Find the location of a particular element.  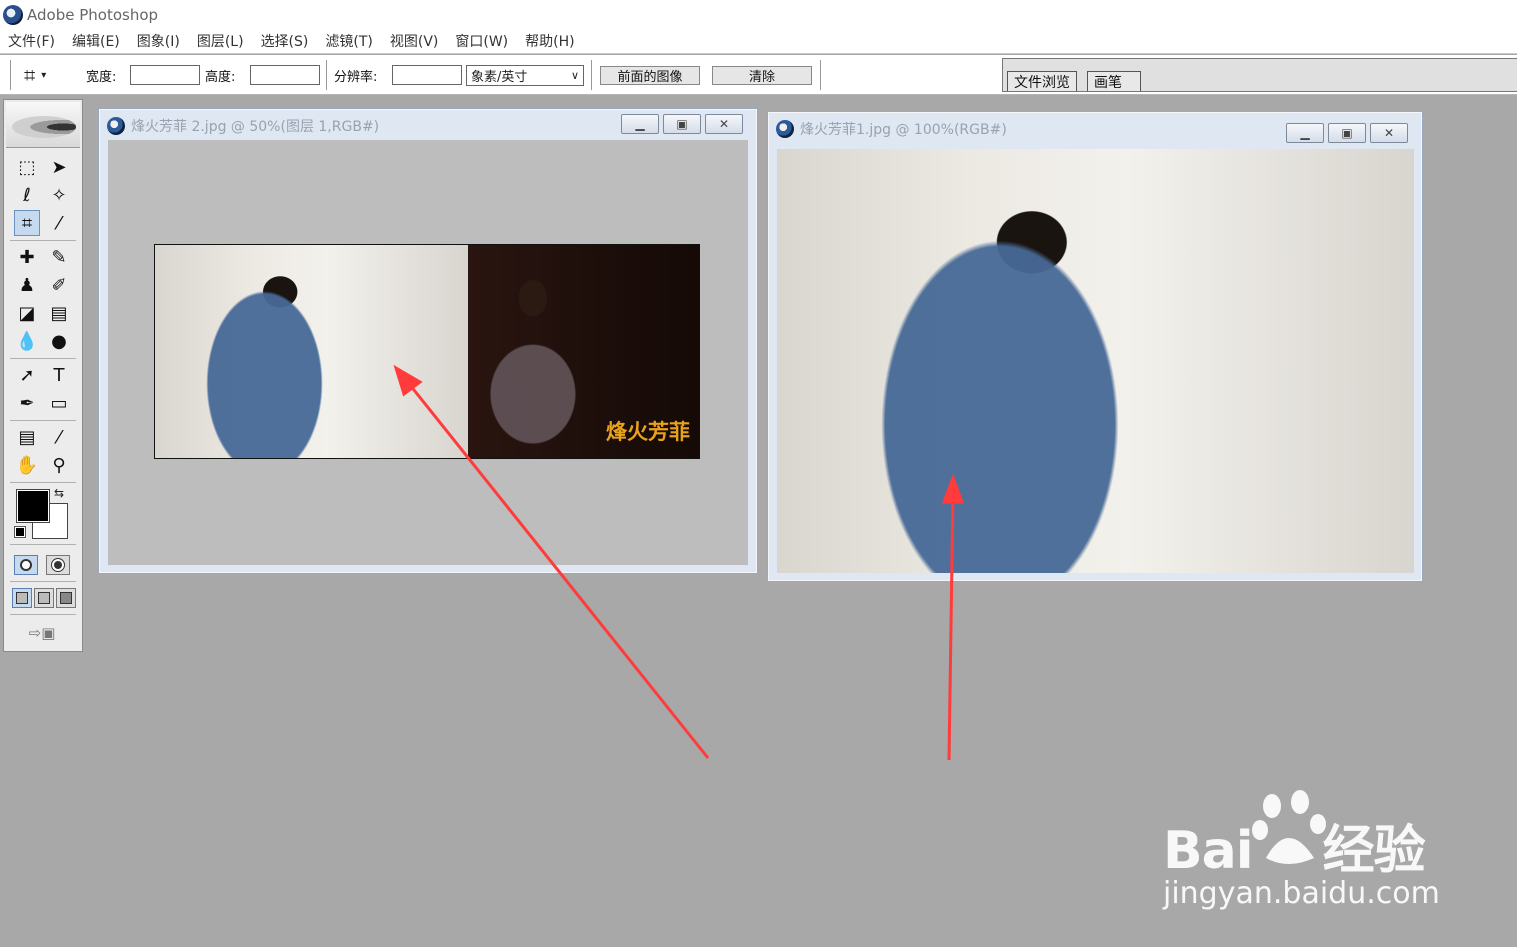

baidu-paw-logo-icon is located at coordinates (1289, 827).